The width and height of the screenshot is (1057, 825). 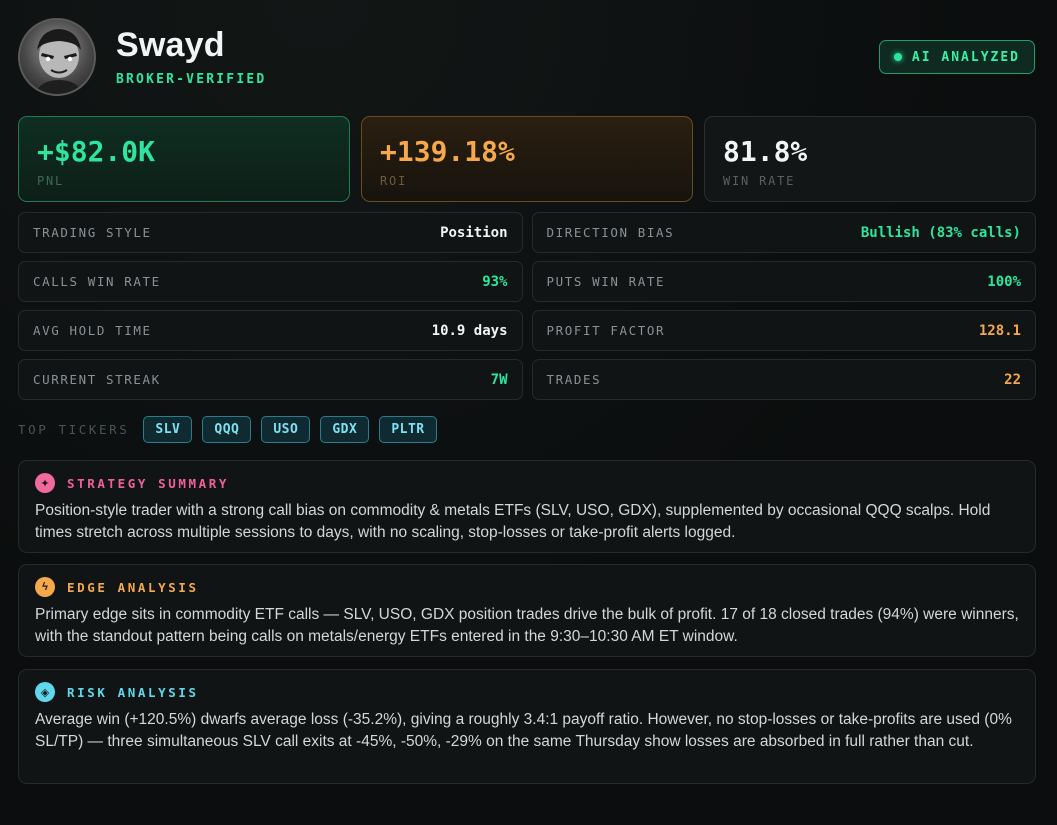 I want to click on metric-label: PUTS WIN RATE, so click(x=606, y=281).